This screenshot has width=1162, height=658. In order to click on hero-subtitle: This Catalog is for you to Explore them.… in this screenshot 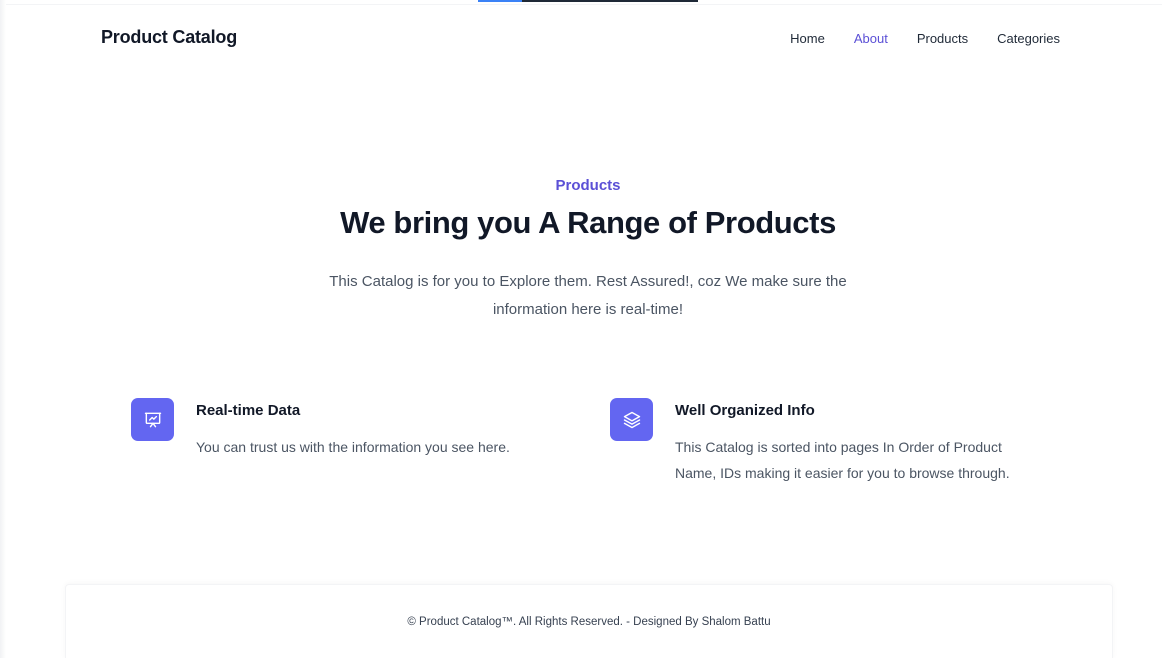, I will do `click(588, 295)`.